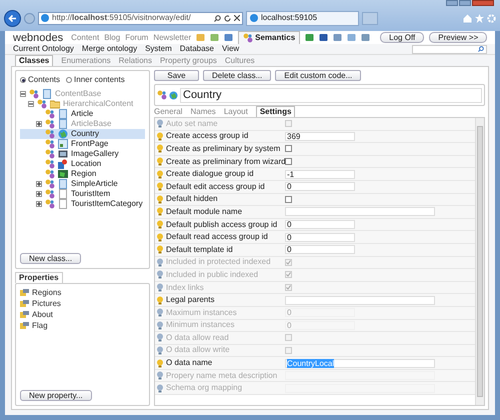 The image size is (500, 420). Describe the element at coordinates (320, 174) in the screenshot. I see `input-field: -1` at that location.